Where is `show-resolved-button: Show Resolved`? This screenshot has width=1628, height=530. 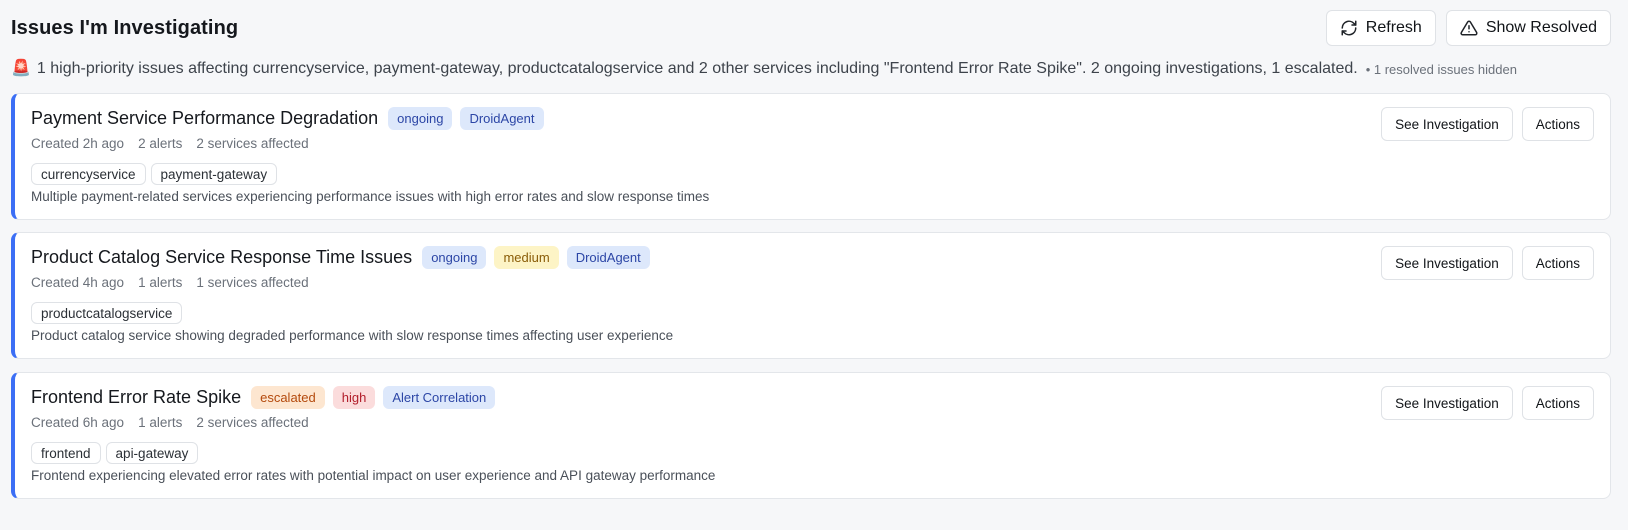 show-resolved-button: Show Resolved is located at coordinates (1528, 28).